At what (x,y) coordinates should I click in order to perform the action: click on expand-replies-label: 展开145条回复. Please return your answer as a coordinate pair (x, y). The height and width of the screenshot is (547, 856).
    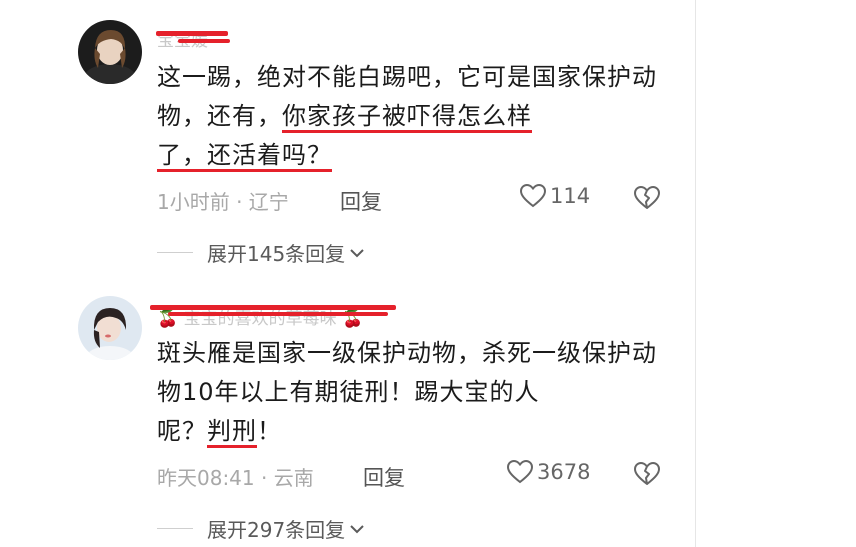
    Looking at the image, I should click on (276, 254).